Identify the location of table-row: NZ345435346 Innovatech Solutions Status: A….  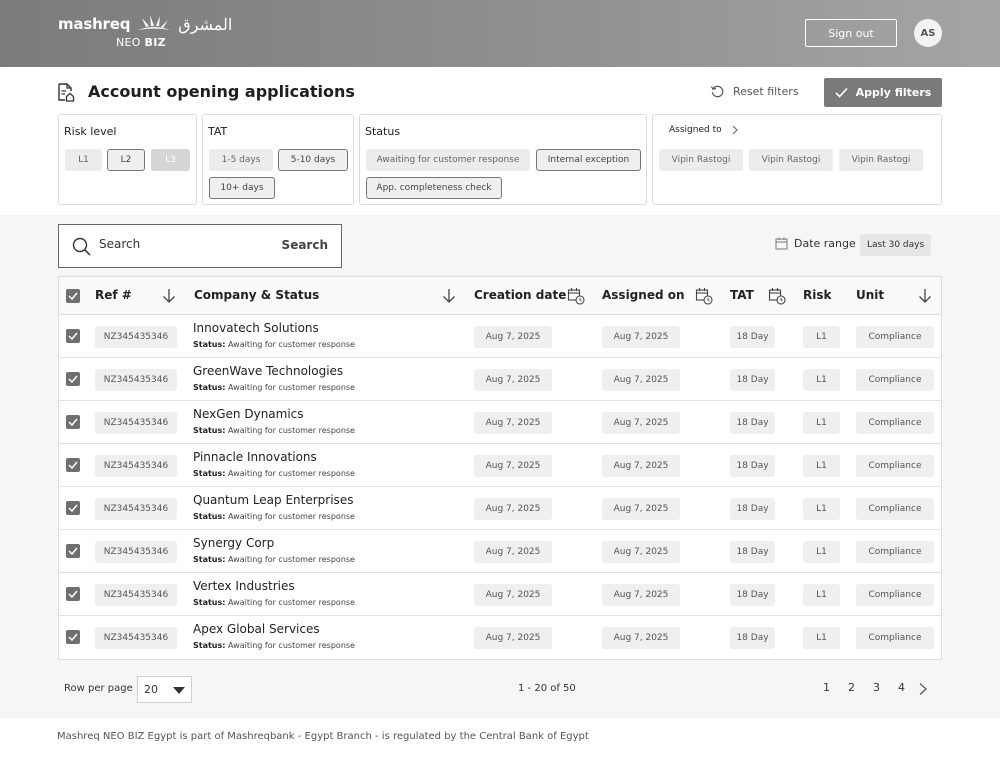
(500, 336).